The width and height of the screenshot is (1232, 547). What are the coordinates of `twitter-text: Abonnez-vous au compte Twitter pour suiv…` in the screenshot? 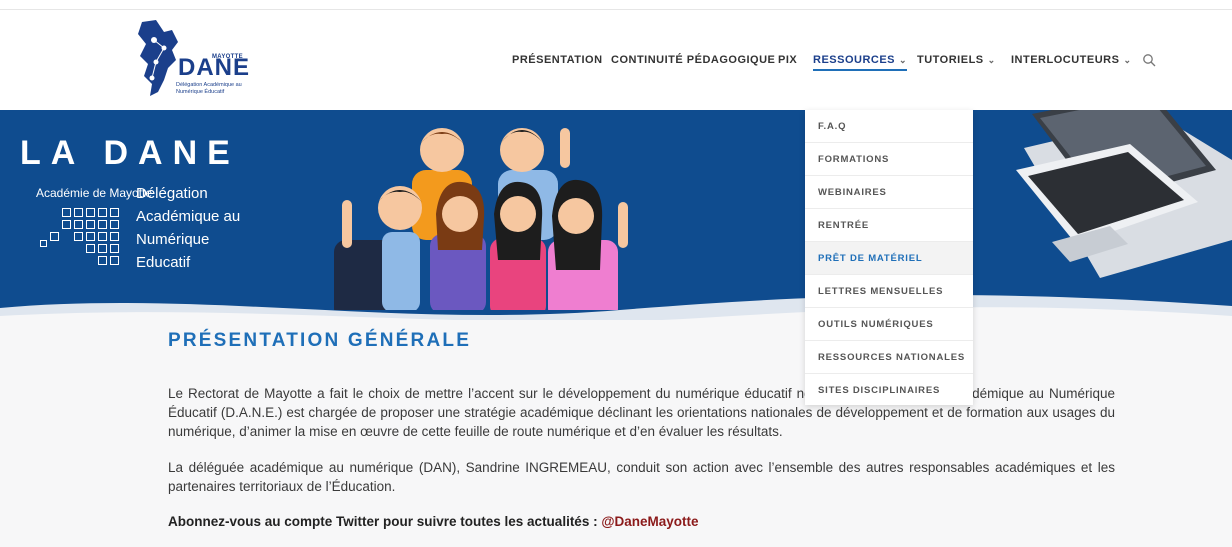 It's located at (385, 521).